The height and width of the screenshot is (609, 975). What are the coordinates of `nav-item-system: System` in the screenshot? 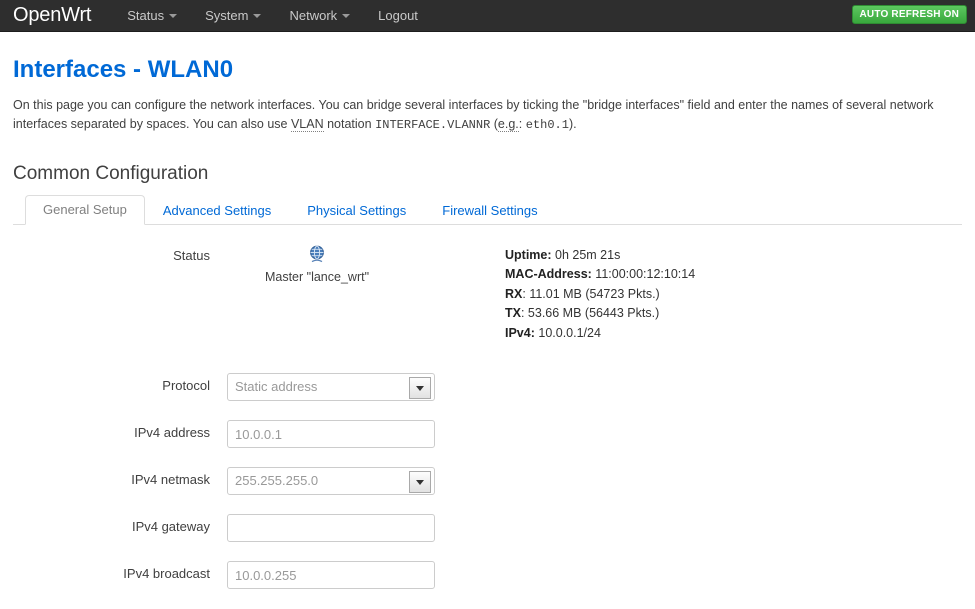 It's located at (233, 15).